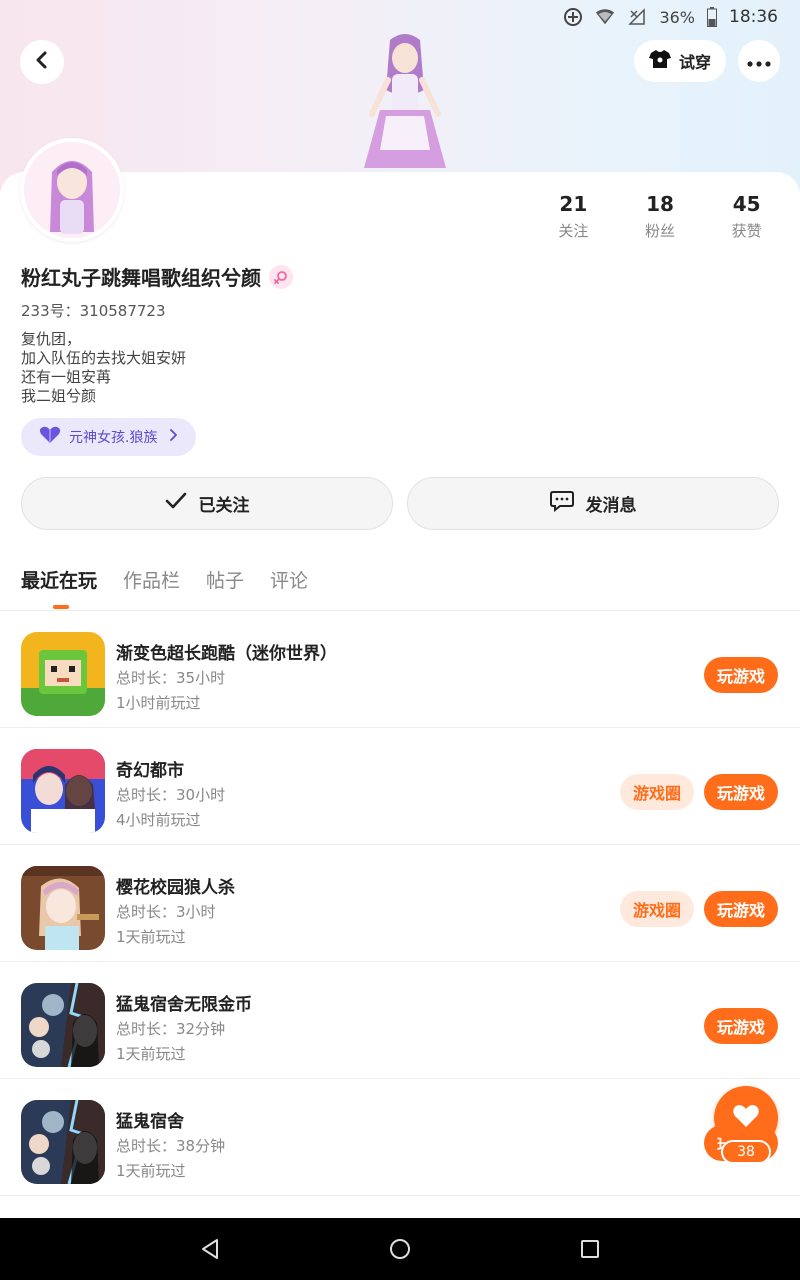 The image size is (800, 1280). I want to click on wifi-icon, so click(605, 17).